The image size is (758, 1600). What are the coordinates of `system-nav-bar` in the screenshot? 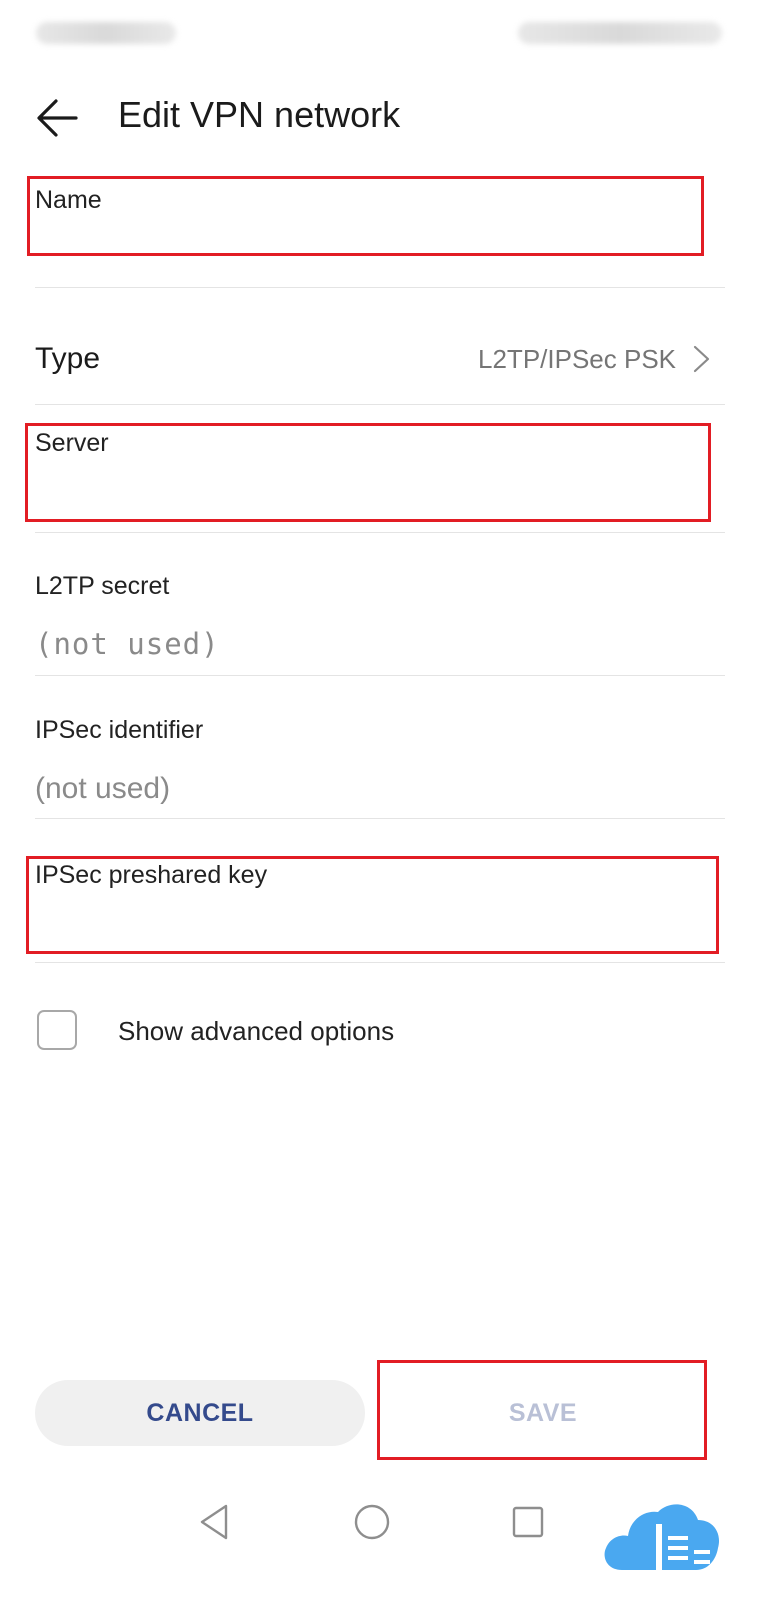 It's located at (379, 1540).